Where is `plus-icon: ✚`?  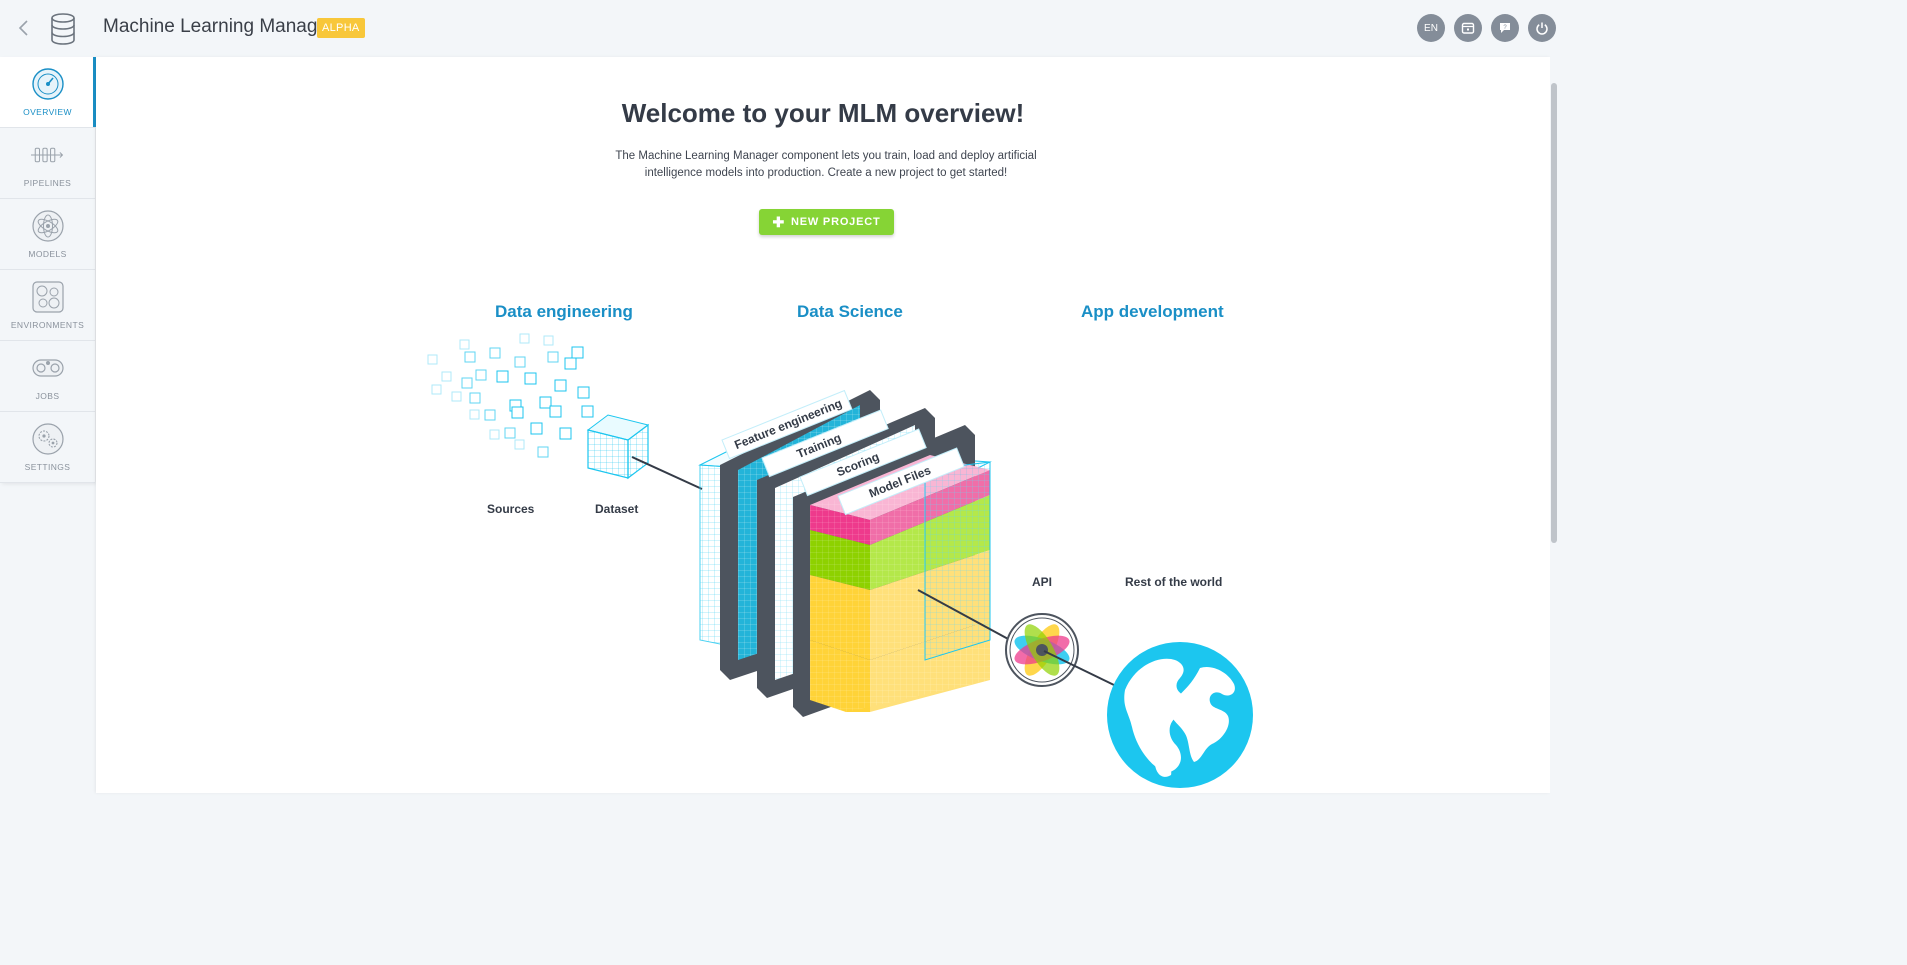 plus-icon: ✚ is located at coordinates (779, 222).